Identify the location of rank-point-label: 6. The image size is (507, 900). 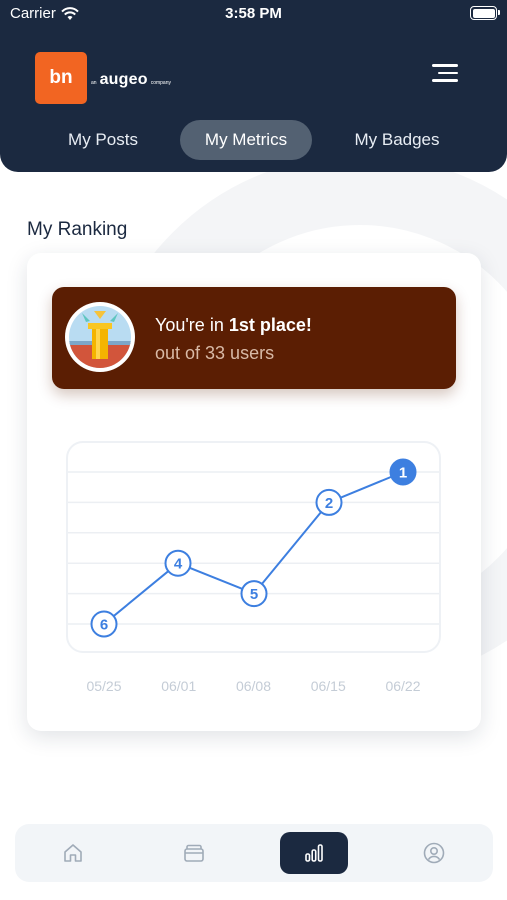
(104, 625).